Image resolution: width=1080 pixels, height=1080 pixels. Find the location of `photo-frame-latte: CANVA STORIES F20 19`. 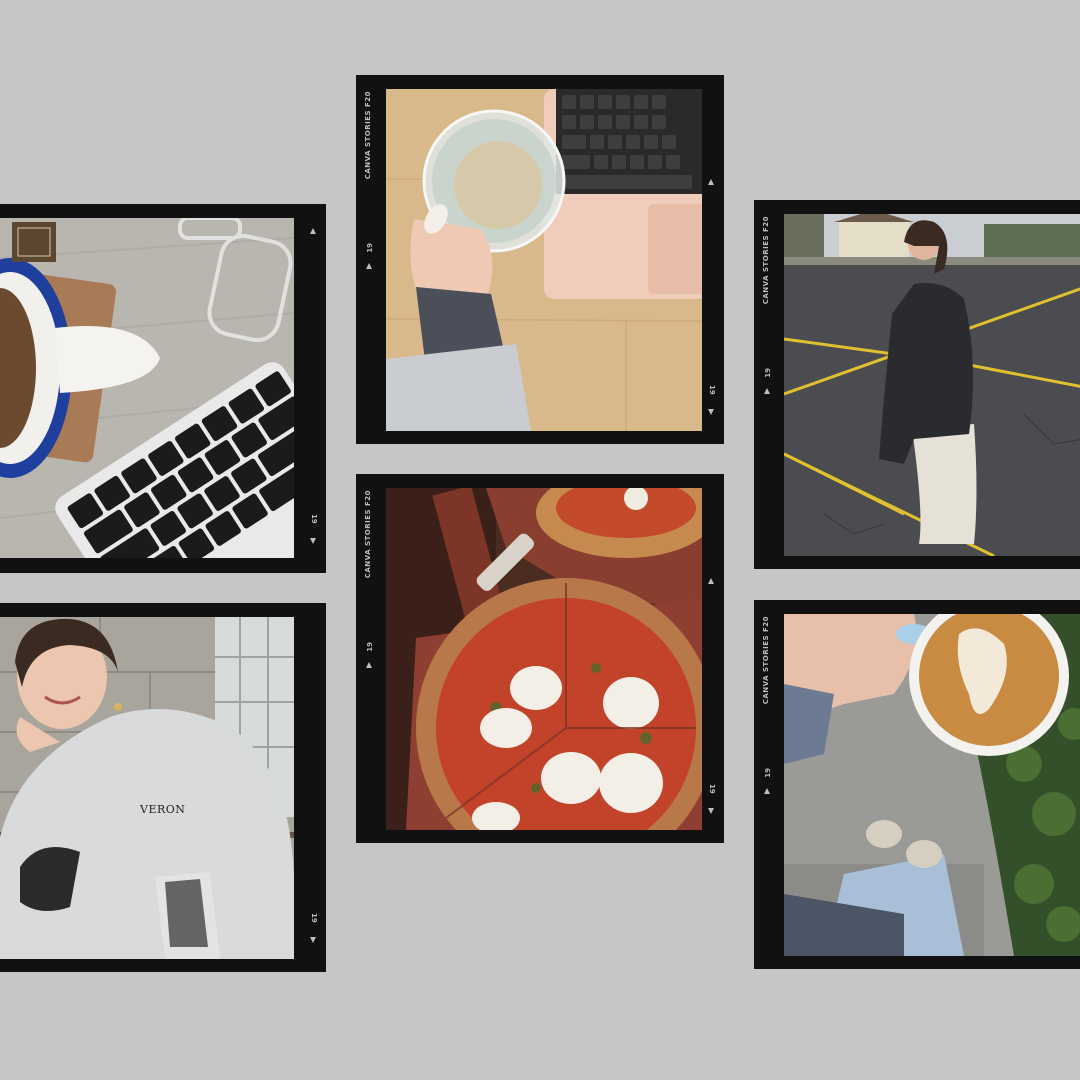

photo-frame-latte: CANVA STORIES F20 19 is located at coordinates (917, 784).